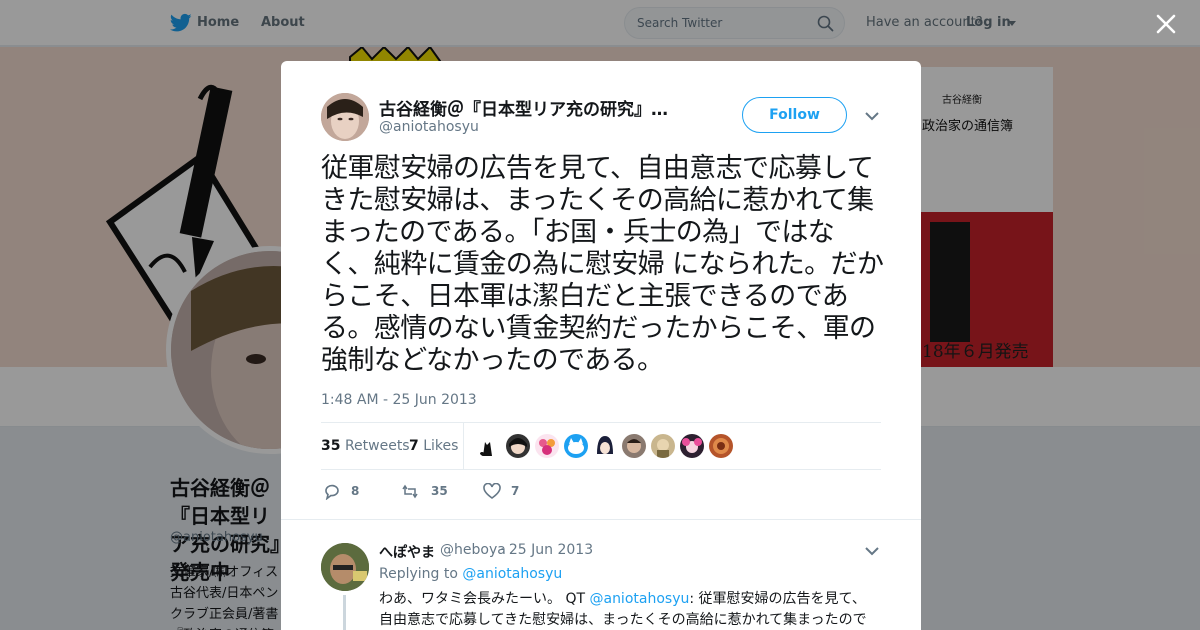 The image size is (1200, 630). I want to click on reply-divider, so click(601, 519).